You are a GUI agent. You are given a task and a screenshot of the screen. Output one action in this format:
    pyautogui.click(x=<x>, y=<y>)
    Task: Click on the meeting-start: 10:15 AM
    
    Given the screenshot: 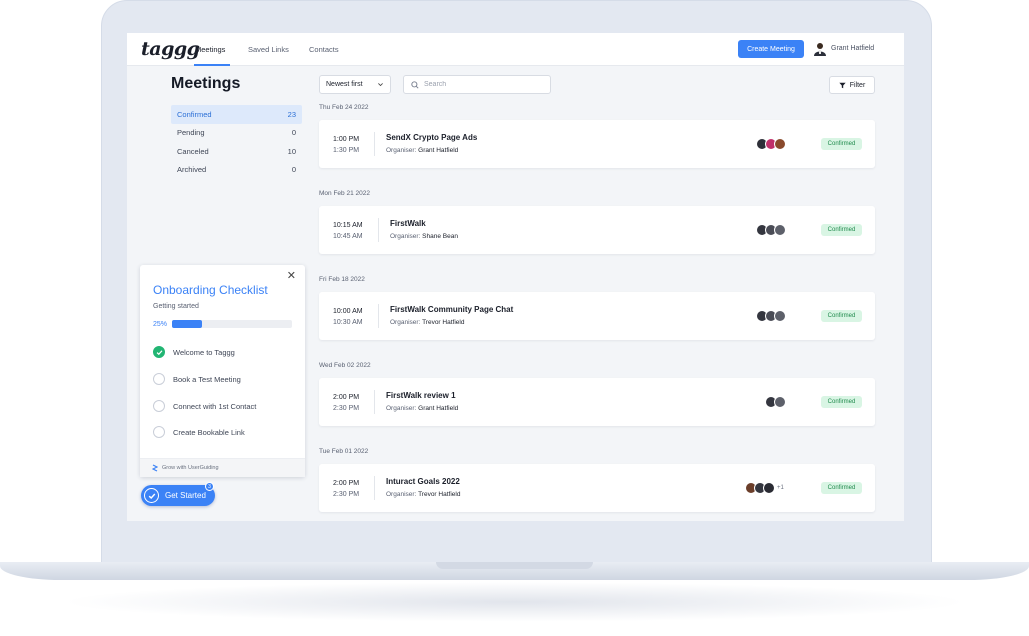 What is the action you would take?
    pyautogui.click(x=348, y=225)
    